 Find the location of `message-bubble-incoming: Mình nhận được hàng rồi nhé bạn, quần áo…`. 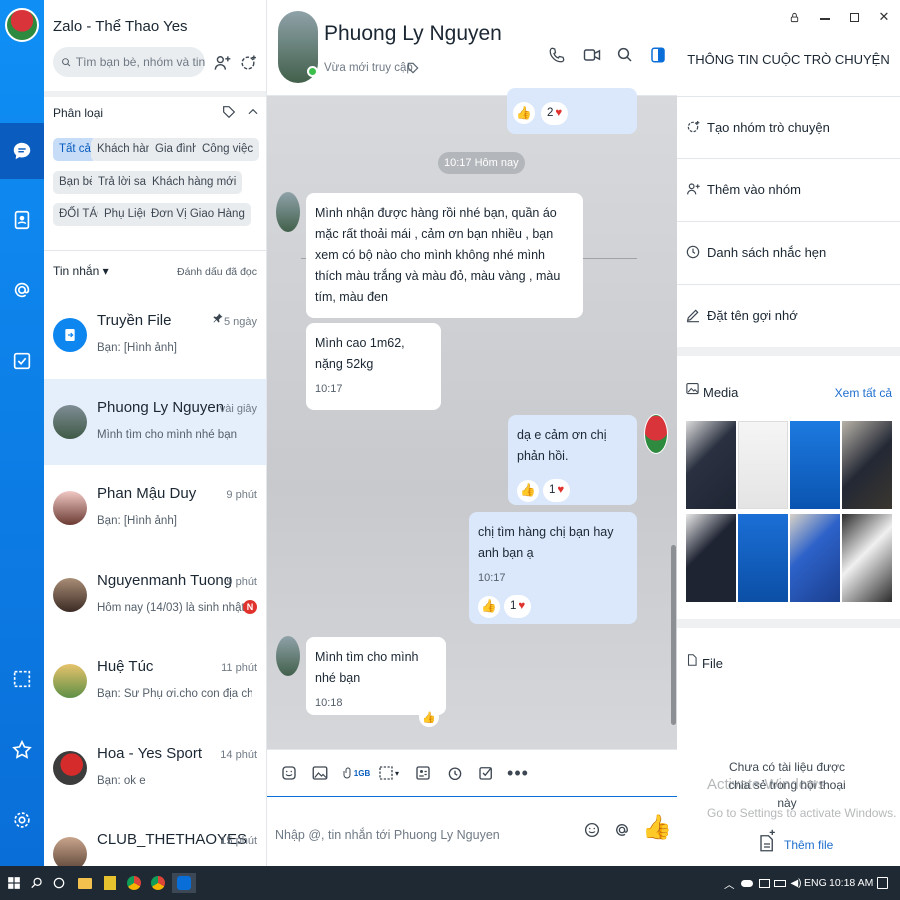

message-bubble-incoming: Mình nhận được hàng rồi nhé bạn, quần áo… is located at coordinates (444, 255).